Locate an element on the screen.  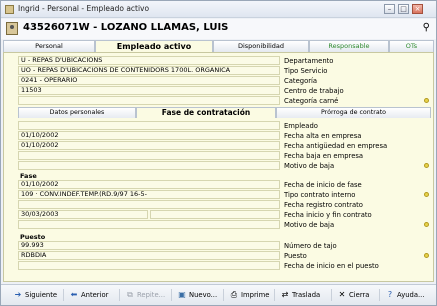
numero-tajo-field: 99.993 is located at coordinates (149, 245).